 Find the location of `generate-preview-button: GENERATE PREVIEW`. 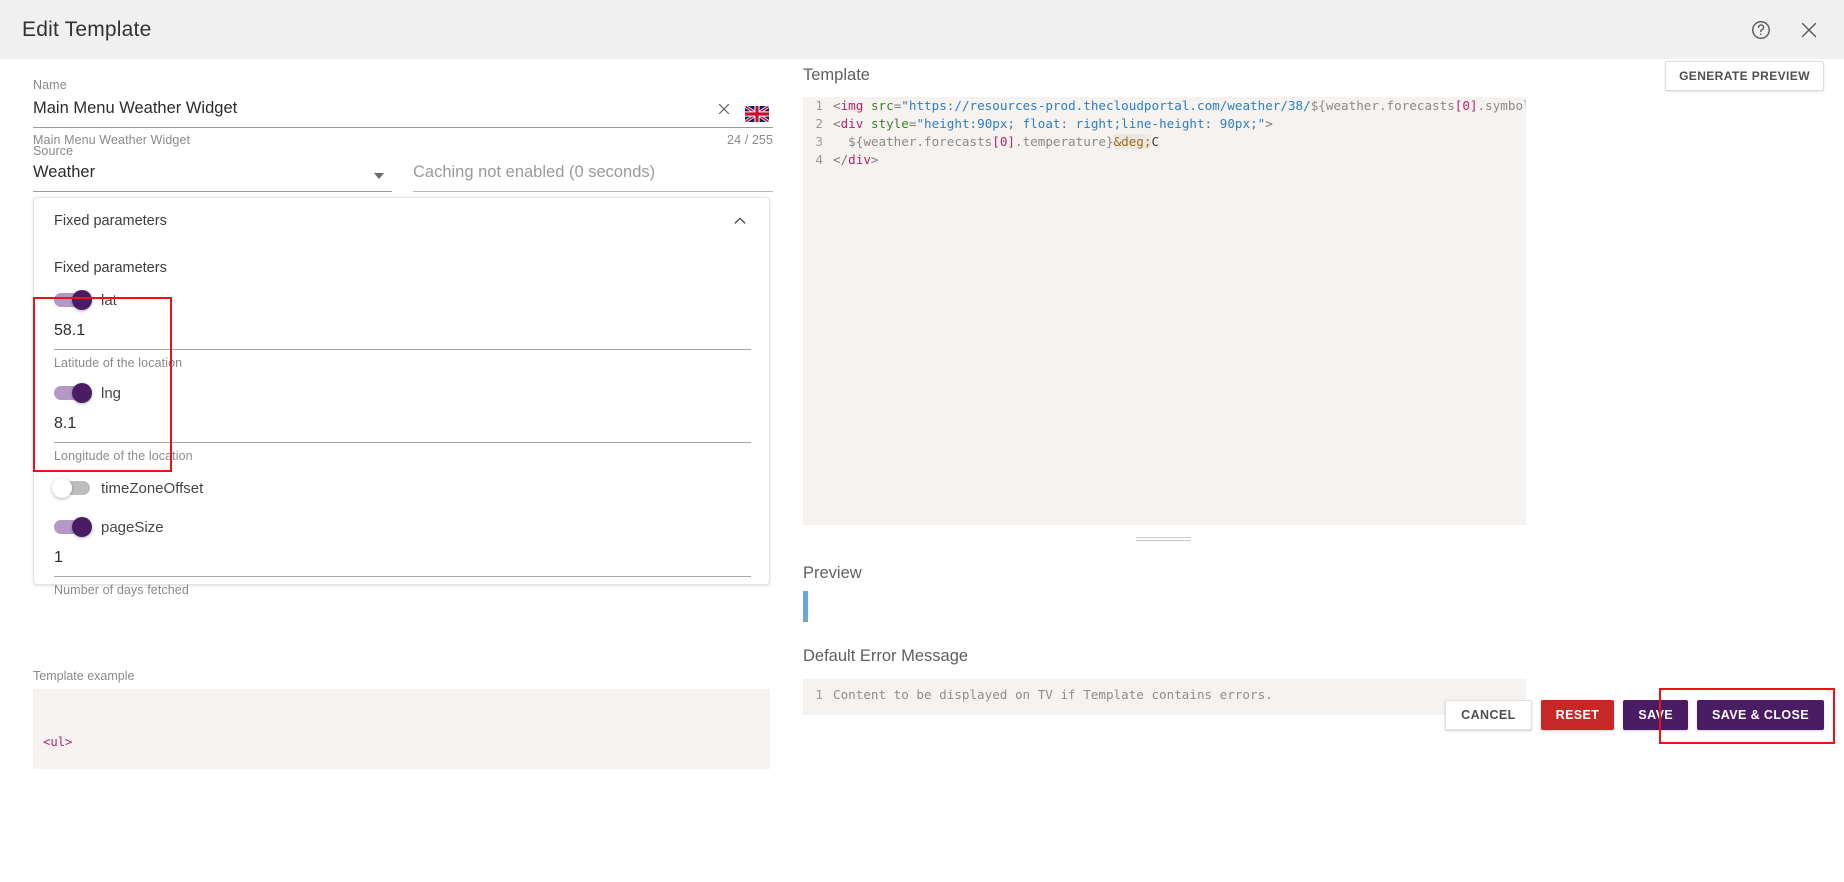

generate-preview-button: GENERATE PREVIEW is located at coordinates (1744, 76).